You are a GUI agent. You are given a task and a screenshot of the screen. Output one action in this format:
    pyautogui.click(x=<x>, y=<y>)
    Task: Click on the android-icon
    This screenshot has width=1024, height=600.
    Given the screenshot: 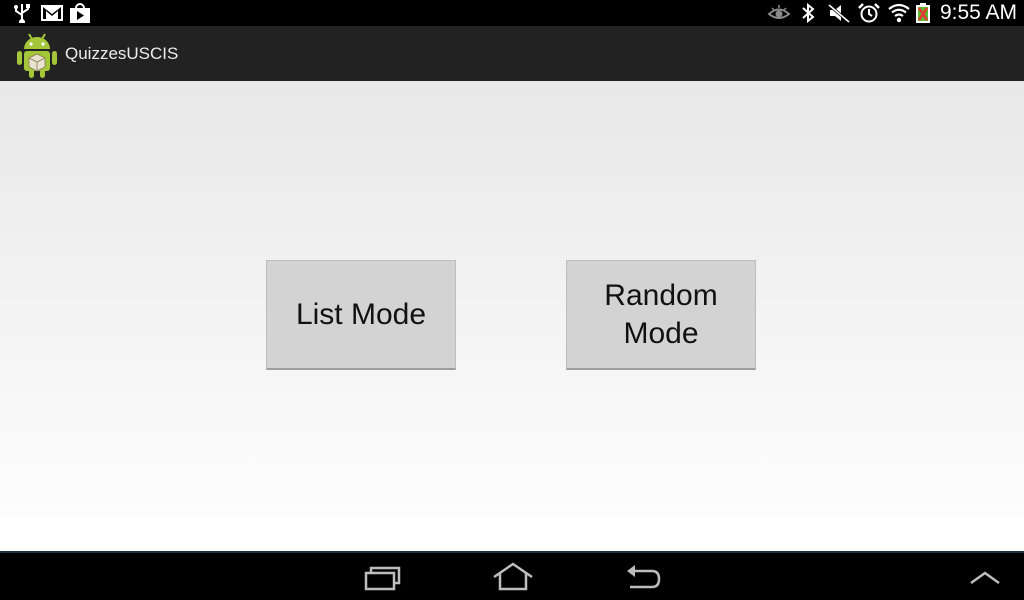 What is the action you would take?
    pyautogui.click(x=37, y=54)
    